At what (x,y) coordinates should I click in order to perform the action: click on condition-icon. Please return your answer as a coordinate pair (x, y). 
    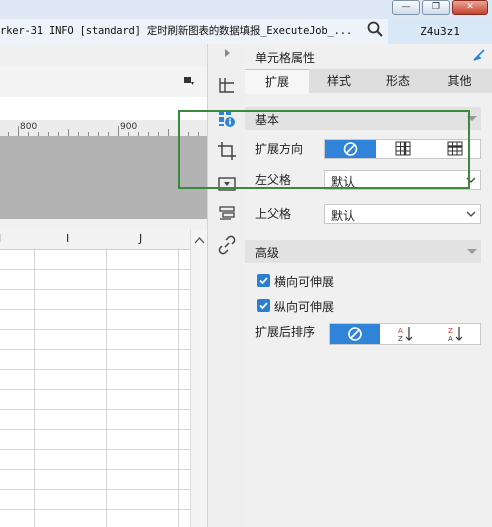
    Looking at the image, I should click on (227, 214).